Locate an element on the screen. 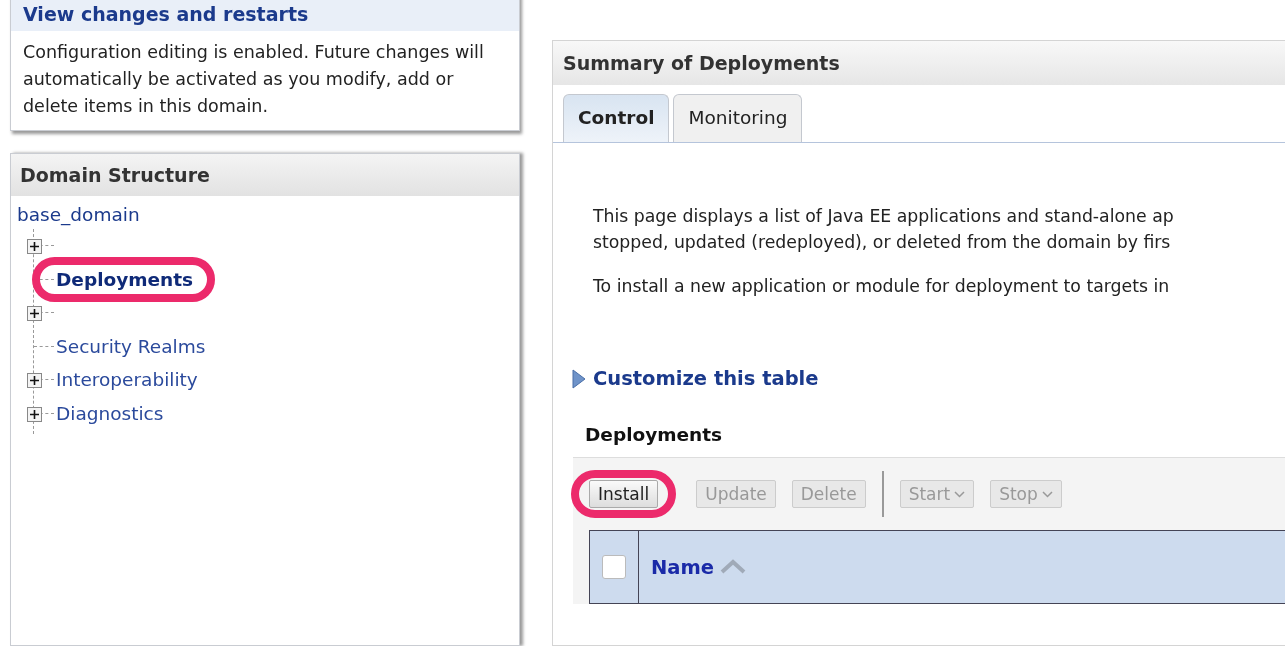 The image size is (1285, 646). customize-table-link: Customize this table is located at coordinates (695, 378).